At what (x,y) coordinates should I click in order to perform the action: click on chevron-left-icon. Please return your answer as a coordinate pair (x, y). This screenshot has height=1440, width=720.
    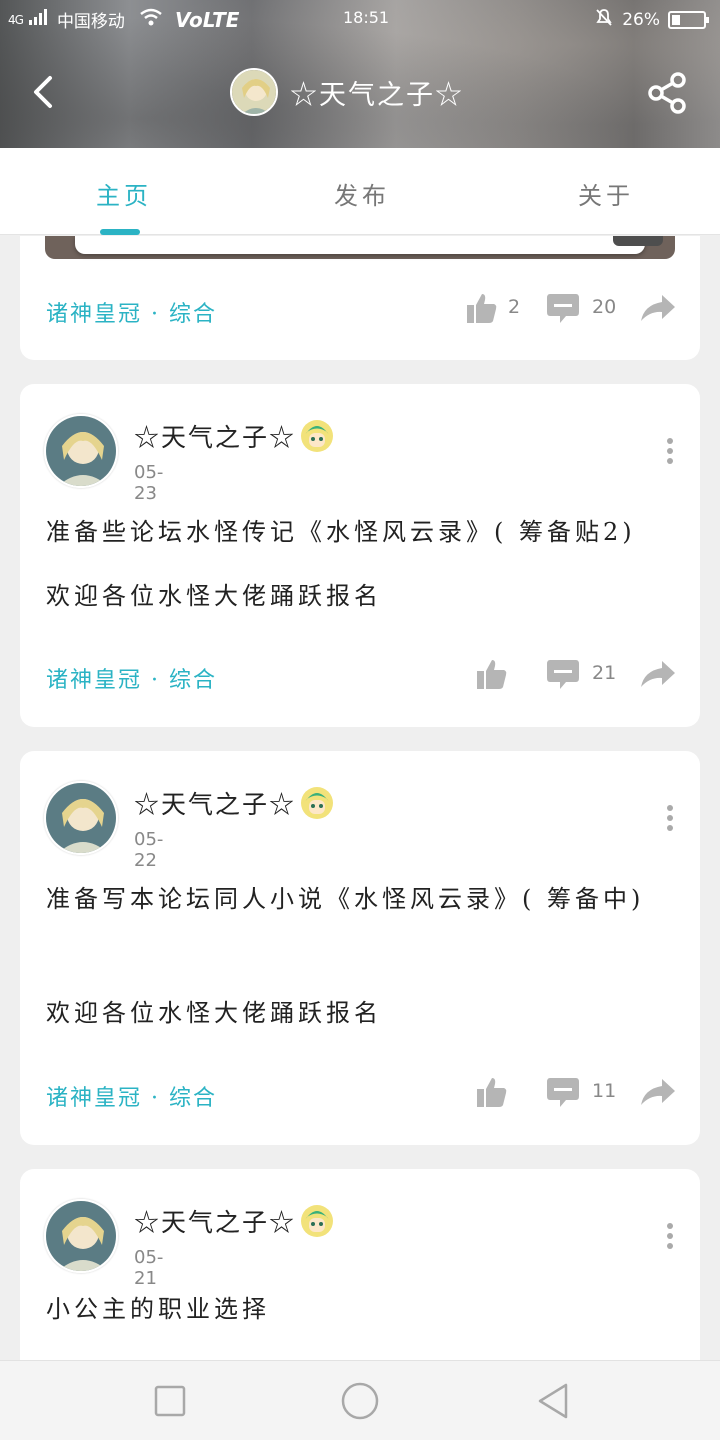
    Looking at the image, I should click on (43, 92).